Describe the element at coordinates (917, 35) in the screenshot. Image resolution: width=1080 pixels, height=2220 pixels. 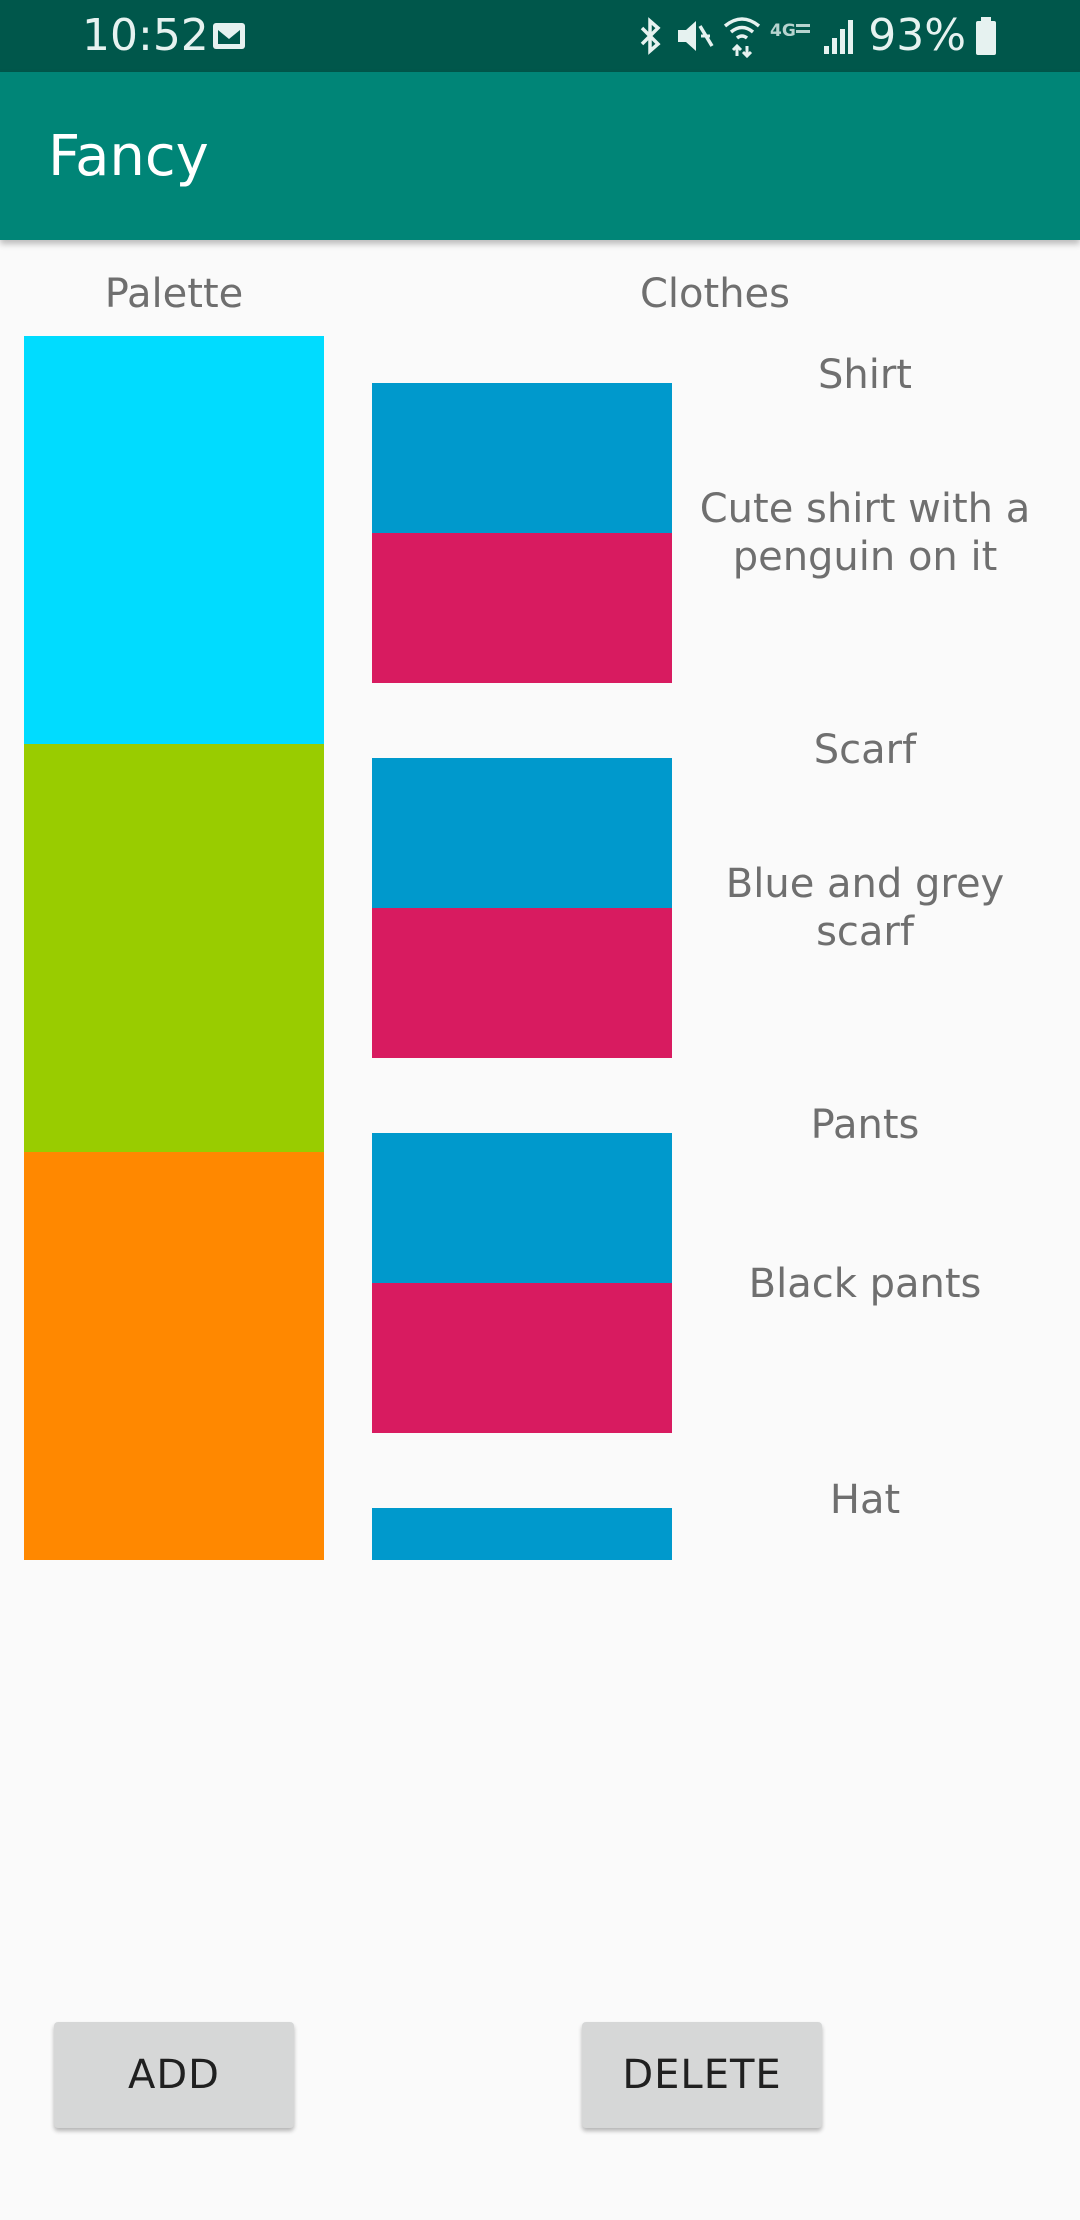
I see `battery-percent: 93%` at that location.